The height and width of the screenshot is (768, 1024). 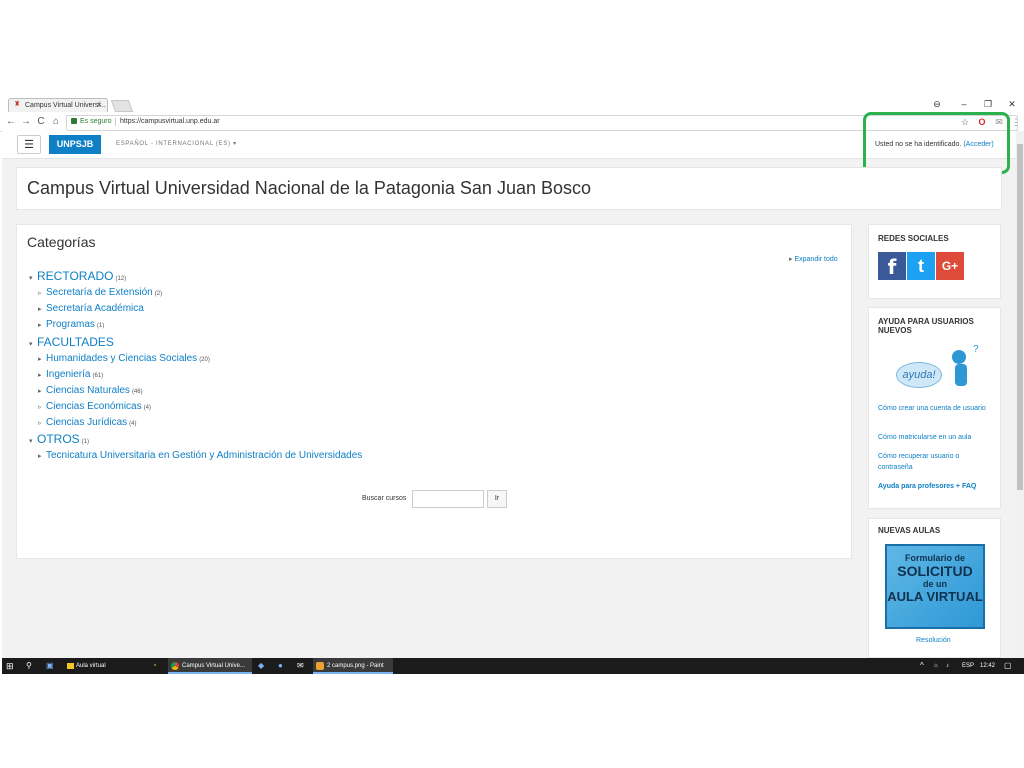 I want to click on facebook-icon: f, so click(x=892, y=266).